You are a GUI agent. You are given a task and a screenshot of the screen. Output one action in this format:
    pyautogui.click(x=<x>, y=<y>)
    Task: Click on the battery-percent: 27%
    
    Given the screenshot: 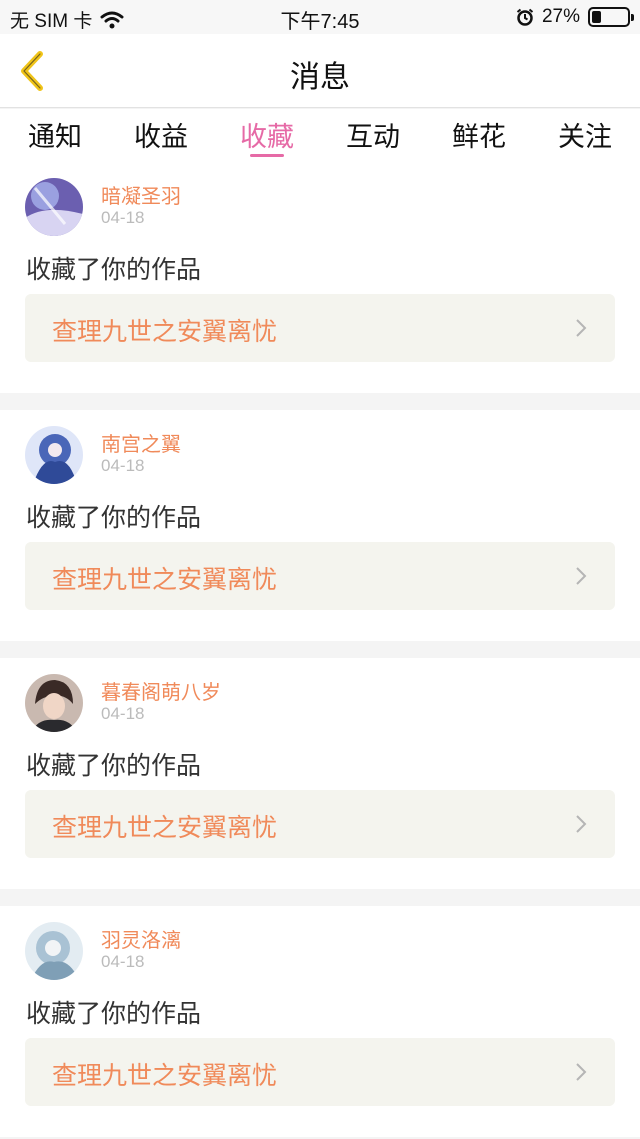 What is the action you would take?
    pyautogui.click(x=560, y=16)
    